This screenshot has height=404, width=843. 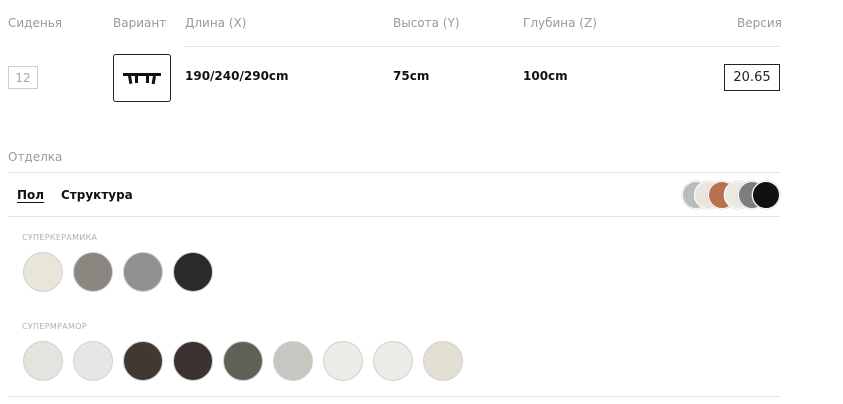 I want to click on header-variant: Вариант, so click(x=140, y=23).